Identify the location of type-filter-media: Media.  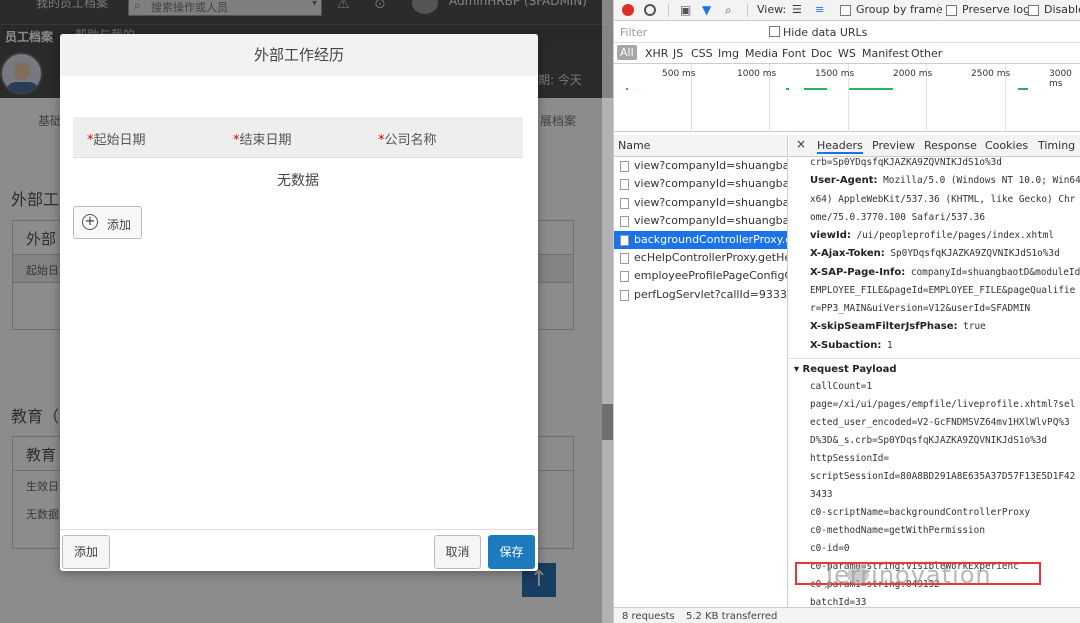
(761, 53).